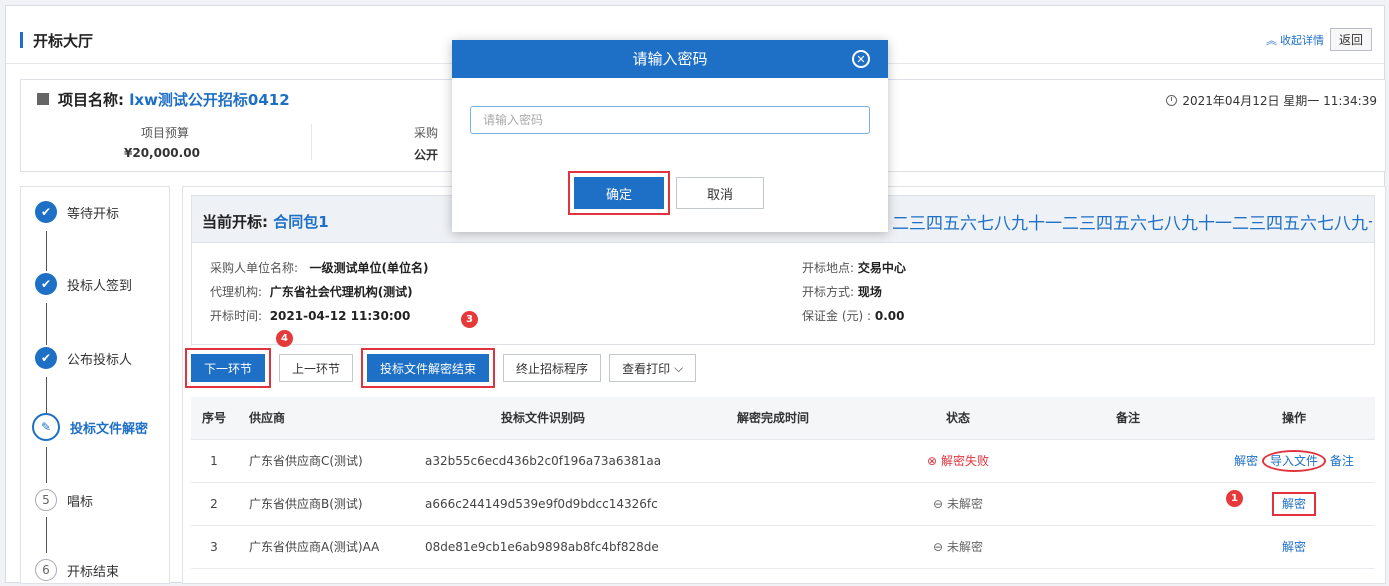  What do you see at coordinates (1132, 224) in the screenshot?
I see `marquee-text: 二三四五六七八九十一二三四五六七八九十一二三四五六七八九十` at bounding box center [1132, 224].